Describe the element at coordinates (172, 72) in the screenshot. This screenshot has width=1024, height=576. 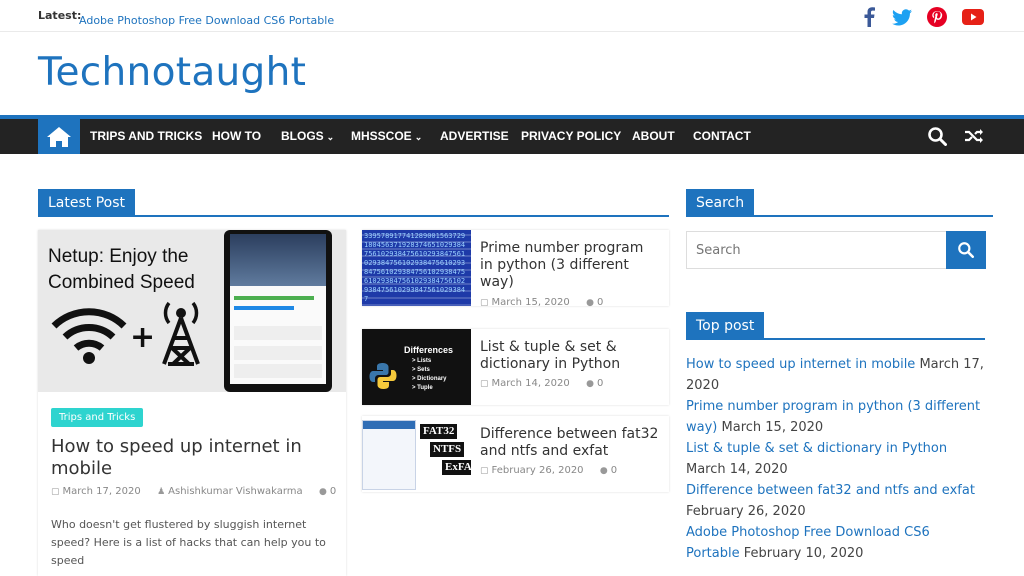
I see `site-title: Technotaught` at that location.